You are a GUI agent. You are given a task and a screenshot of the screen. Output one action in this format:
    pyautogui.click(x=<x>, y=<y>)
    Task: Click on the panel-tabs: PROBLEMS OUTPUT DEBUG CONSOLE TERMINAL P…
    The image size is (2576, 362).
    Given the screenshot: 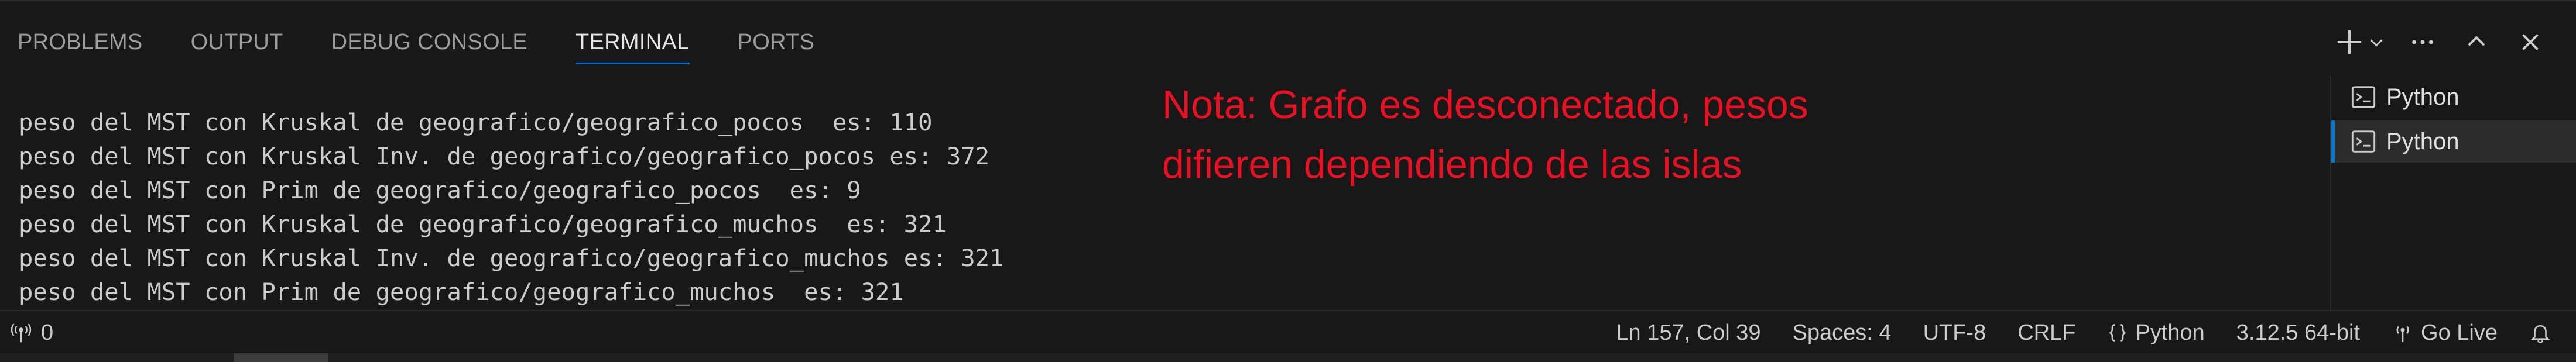 What is the action you would take?
    pyautogui.click(x=431, y=42)
    